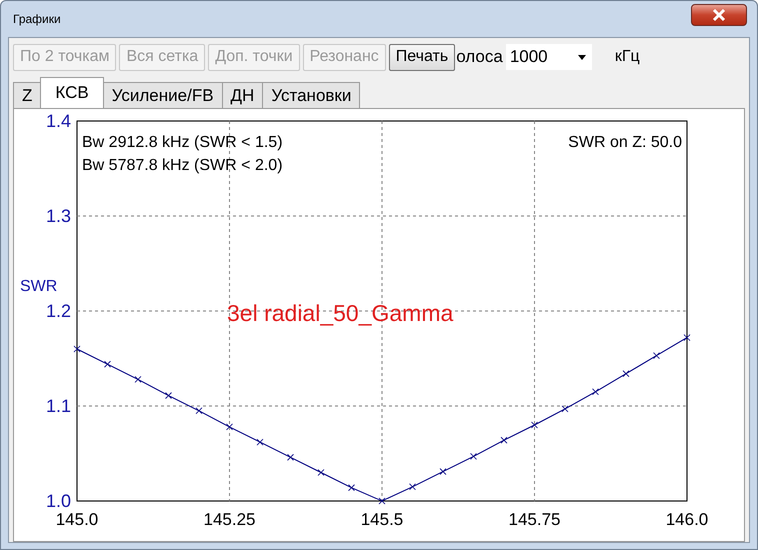  What do you see at coordinates (77, 519) in the screenshot?
I see `x-tick-label: 145.0` at bounding box center [77, 519].